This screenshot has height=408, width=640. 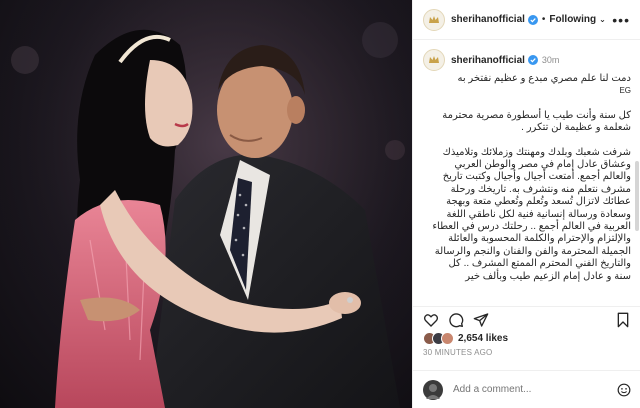 I want to click on following-button: Following ⌄, so click(x=577, y=19).